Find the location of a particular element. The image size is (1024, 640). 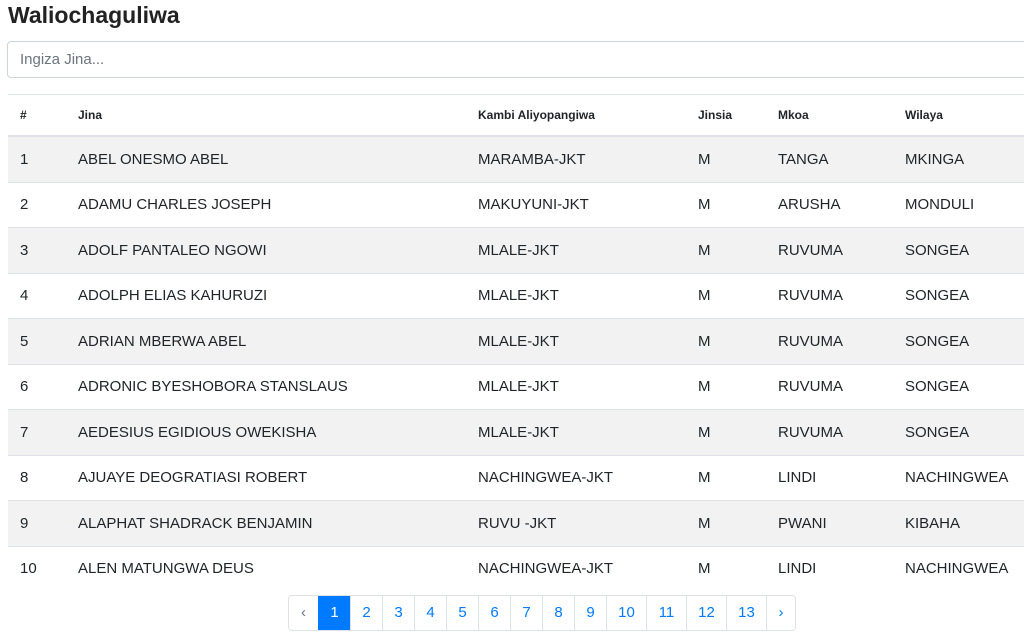

row-number: 10 is located at coordinates (37, 568).